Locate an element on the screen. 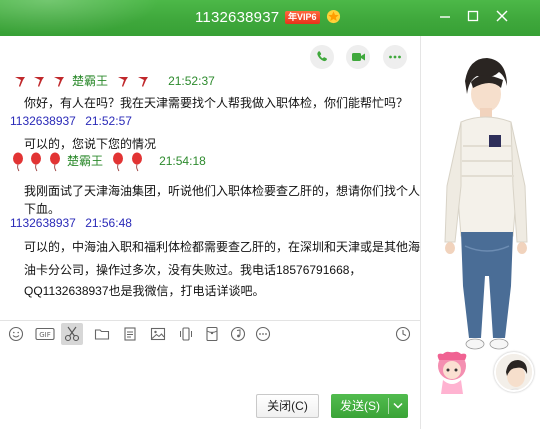 The image size is (540, 429). video-camera-icon is located at coordinates (358, 57).